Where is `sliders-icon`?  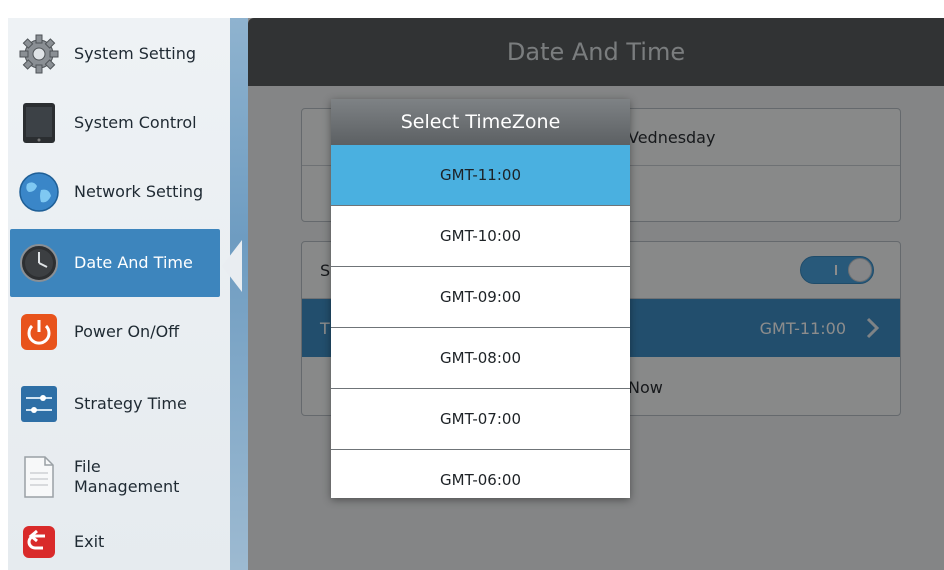 sliders-icon is located at coordinates (39, 404).